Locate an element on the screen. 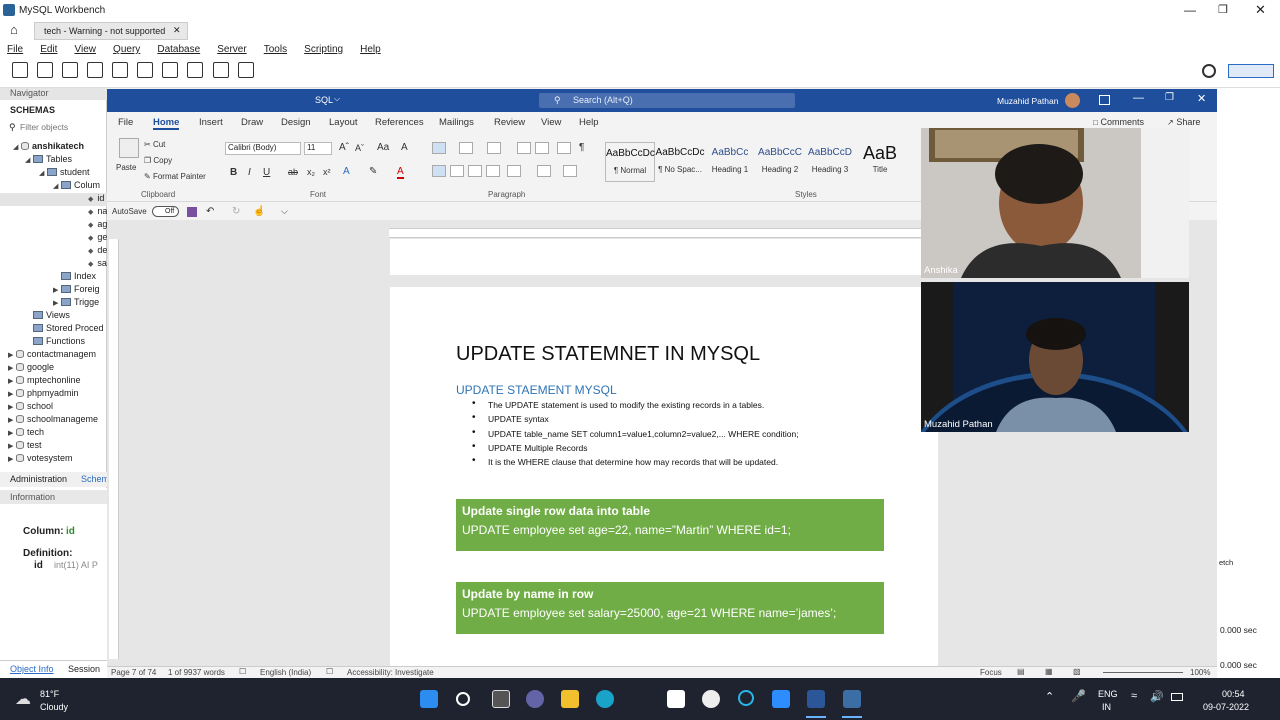 This screenshot has height=720, width=1280. tree-item: ▶ schoolmanageme is located at coordinates (53, 420).